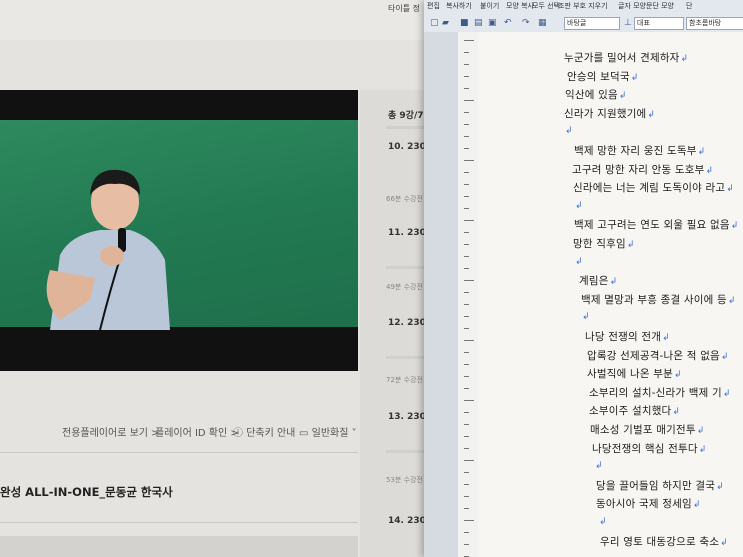 The height and width of the screenshot is (557, 743). Describe the element at coordinates (434, 23) in the screenshot. I see `new-doc-icon: ▢` at that location.